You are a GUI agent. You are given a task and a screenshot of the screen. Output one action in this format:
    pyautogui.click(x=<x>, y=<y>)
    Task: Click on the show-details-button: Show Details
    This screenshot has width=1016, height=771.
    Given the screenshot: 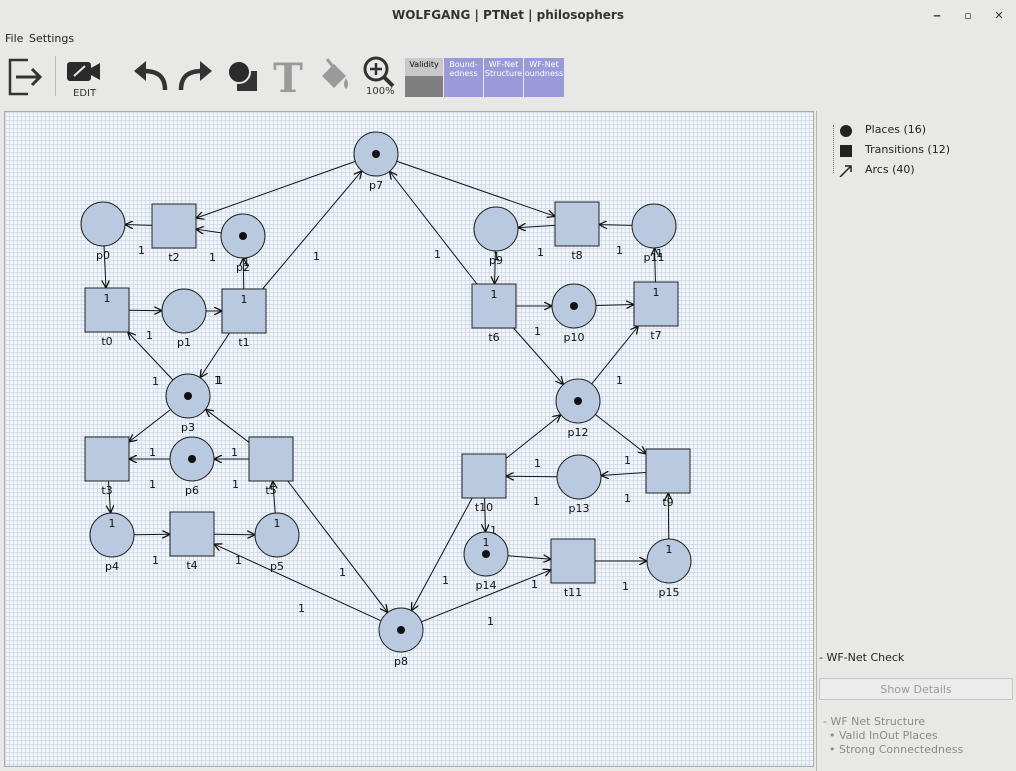 What is the action you would take?
    pyautogui.click(x=916, y=689)
    